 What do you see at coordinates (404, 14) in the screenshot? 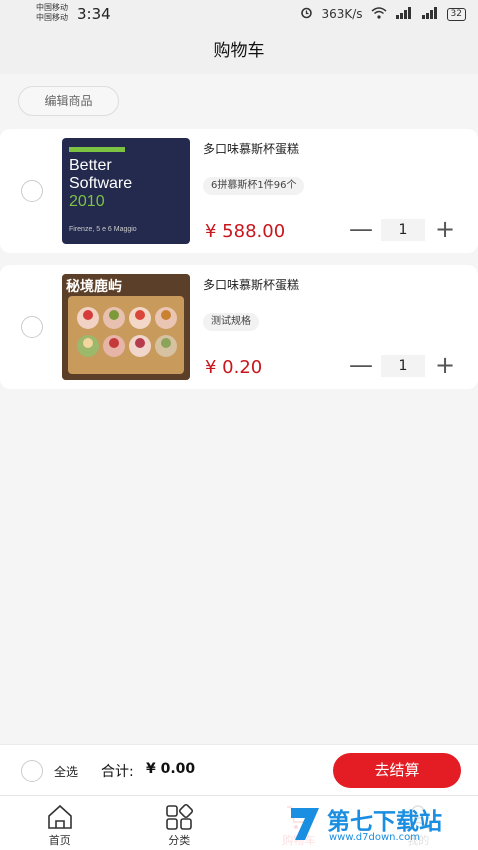
I see `signal-icon` at bounding box center [404, 14].